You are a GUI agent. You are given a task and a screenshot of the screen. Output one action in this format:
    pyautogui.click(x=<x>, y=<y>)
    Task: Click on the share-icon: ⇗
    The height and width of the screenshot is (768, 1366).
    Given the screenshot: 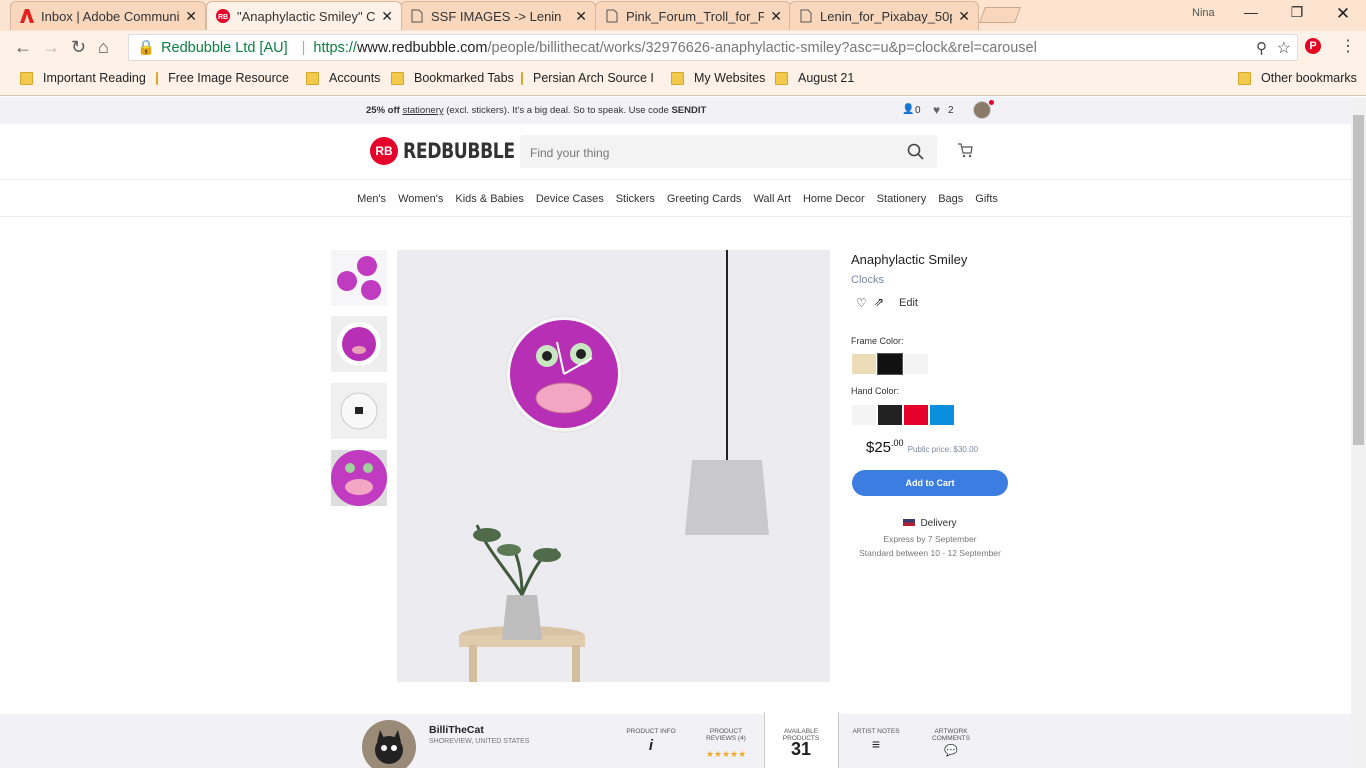 What is the action you would take?
    pyautogui.click(x=879, y=302)
    